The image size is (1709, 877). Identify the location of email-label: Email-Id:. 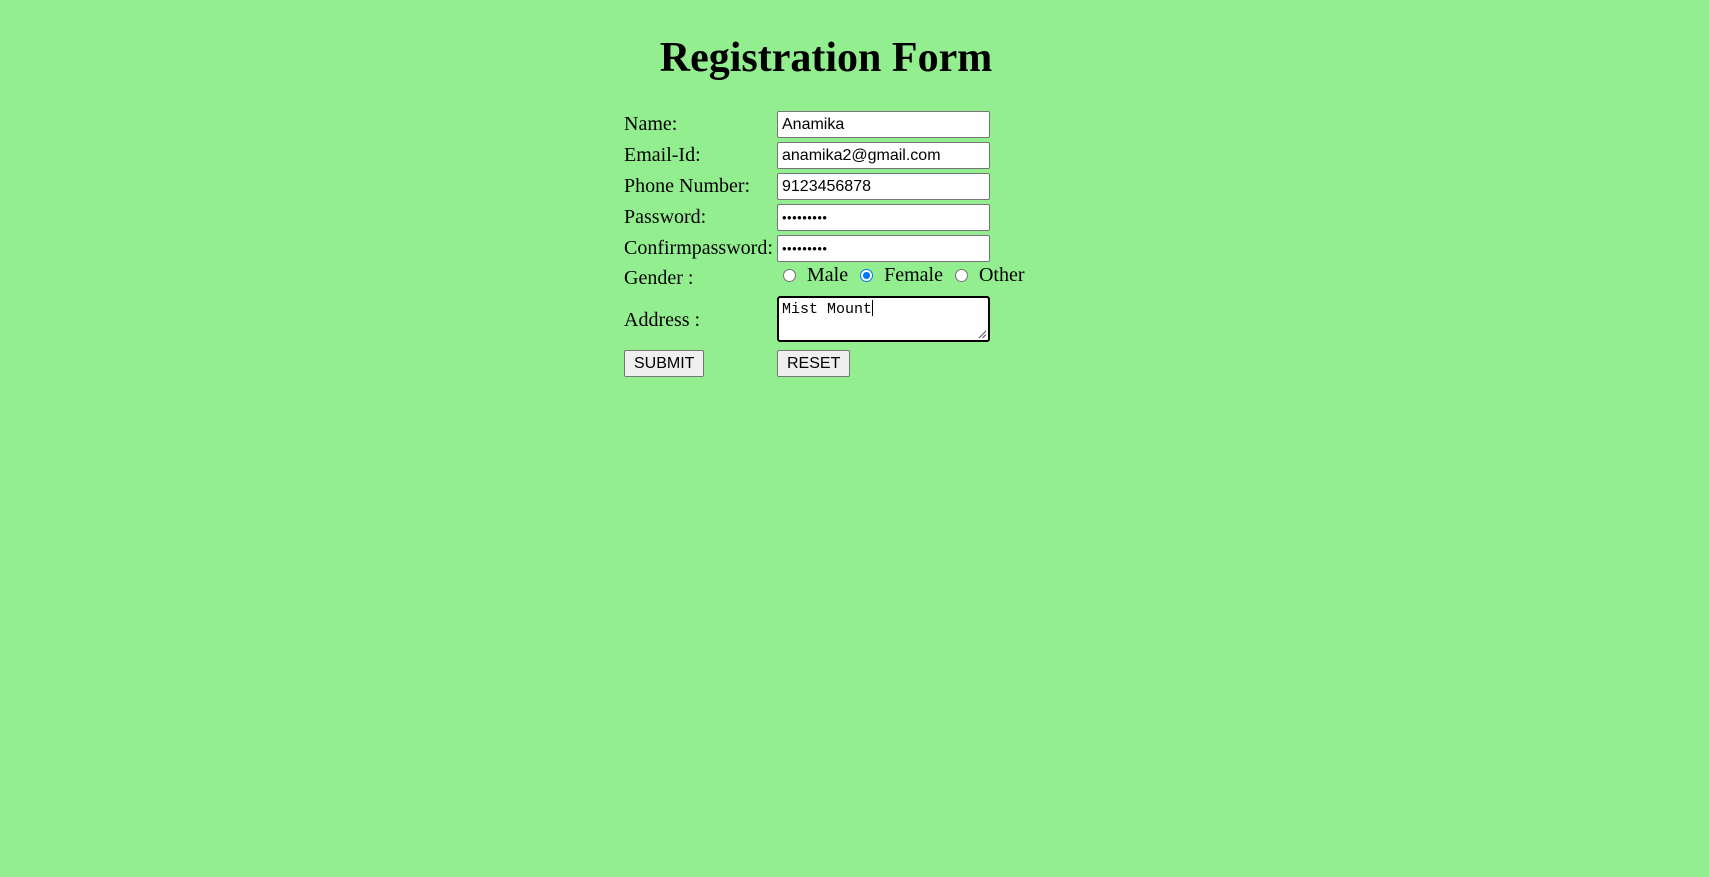
(662, 155).